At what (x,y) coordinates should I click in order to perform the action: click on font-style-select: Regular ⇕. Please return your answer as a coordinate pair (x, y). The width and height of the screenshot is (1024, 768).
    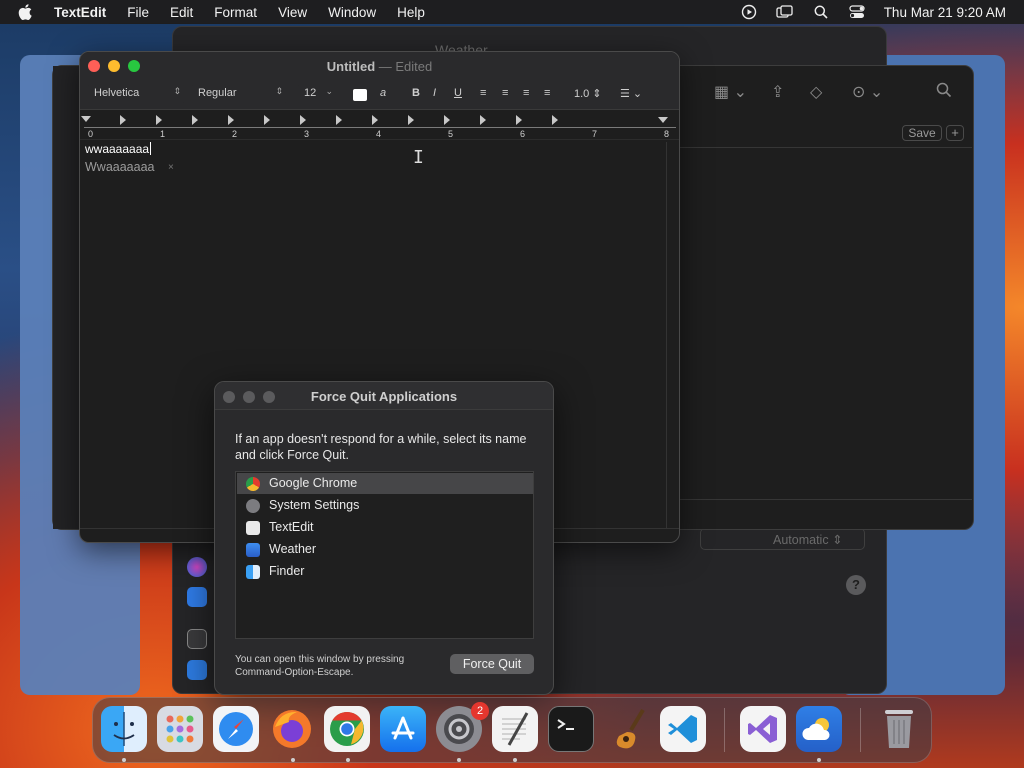
    Looking at the image, I should click on (239, 94).